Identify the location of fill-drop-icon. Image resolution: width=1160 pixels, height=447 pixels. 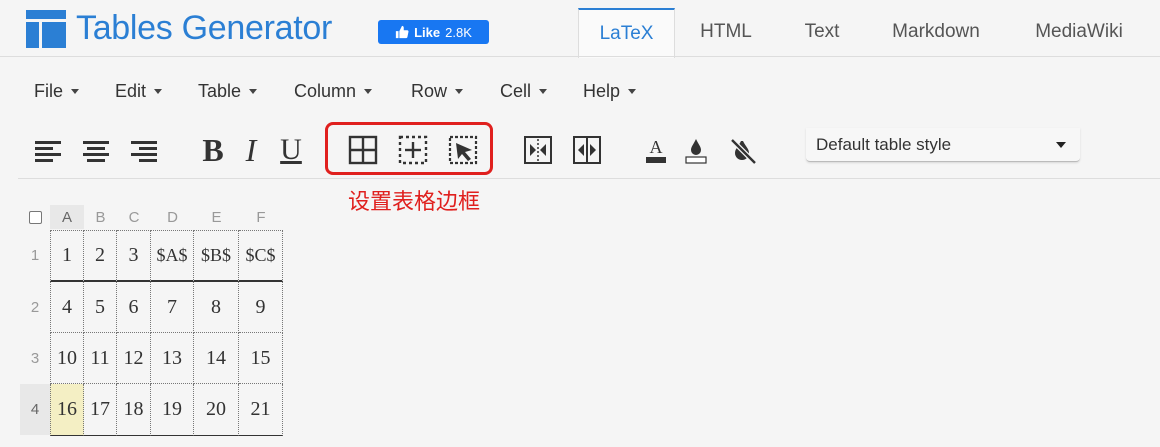
(696, 151).